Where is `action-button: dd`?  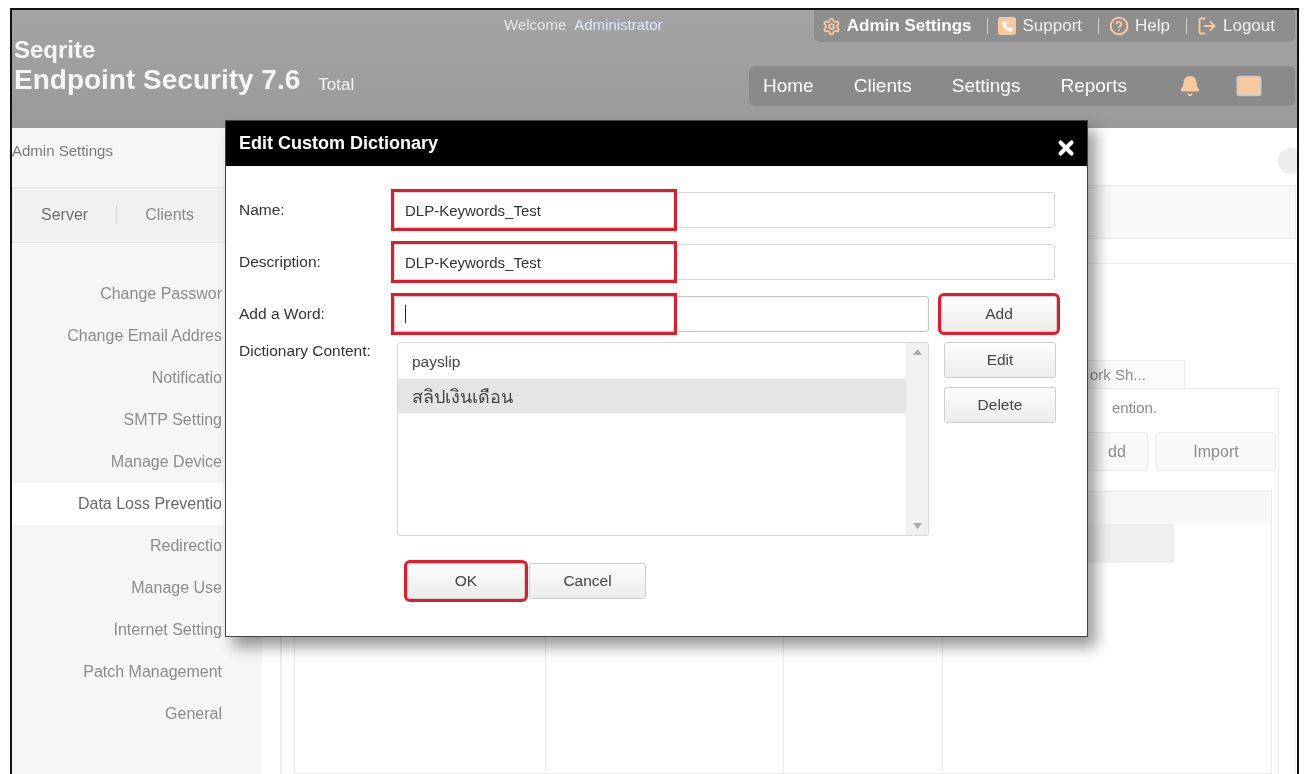
action-button: dd is located at coordinates (1117, 451).